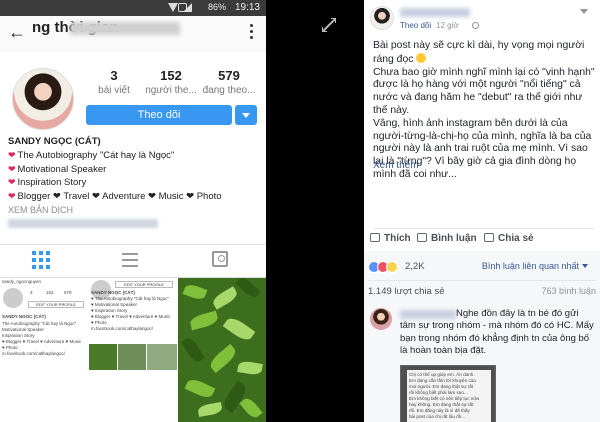  What do you see at coordinates (17, 32) in the screenshot?
I see `back-arrow-icon: ←` at bounding box center [17, 32].